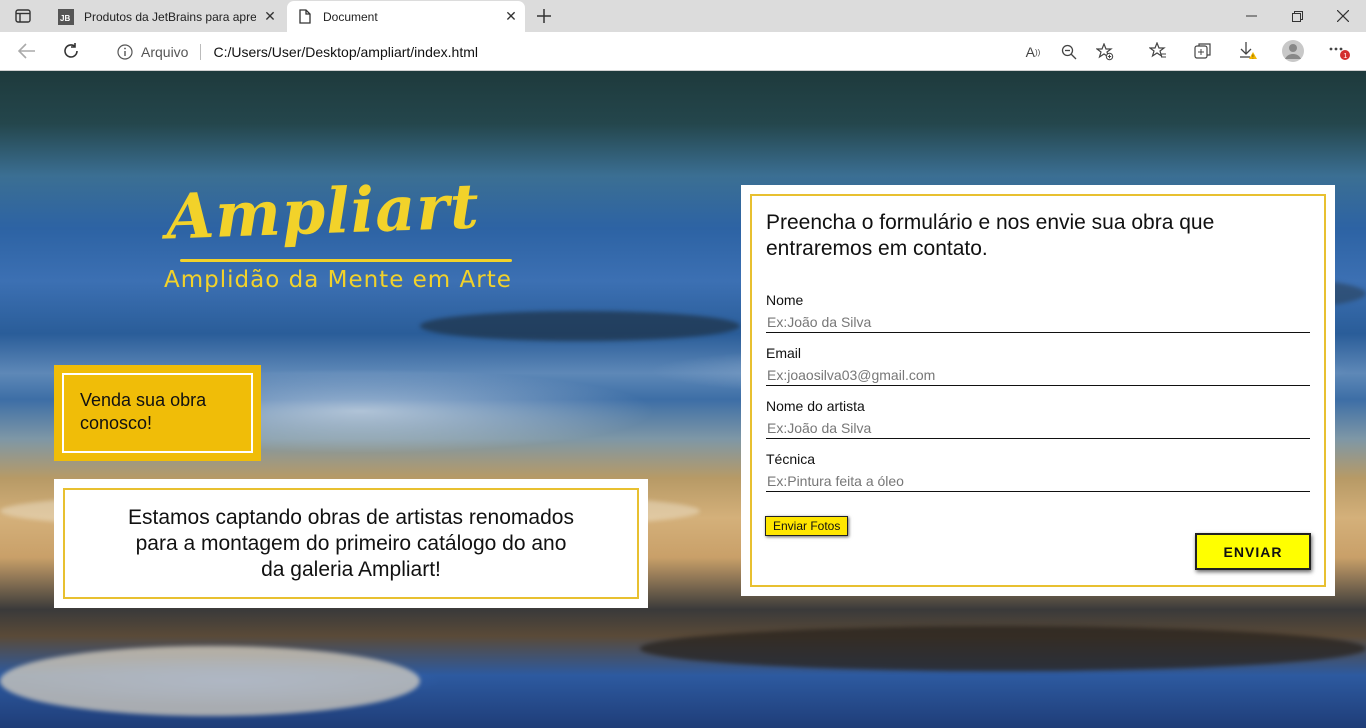 The height and width of the screenshot is (728, 1366). I want to click on profile-avatar-icon, so click(1293, 51).